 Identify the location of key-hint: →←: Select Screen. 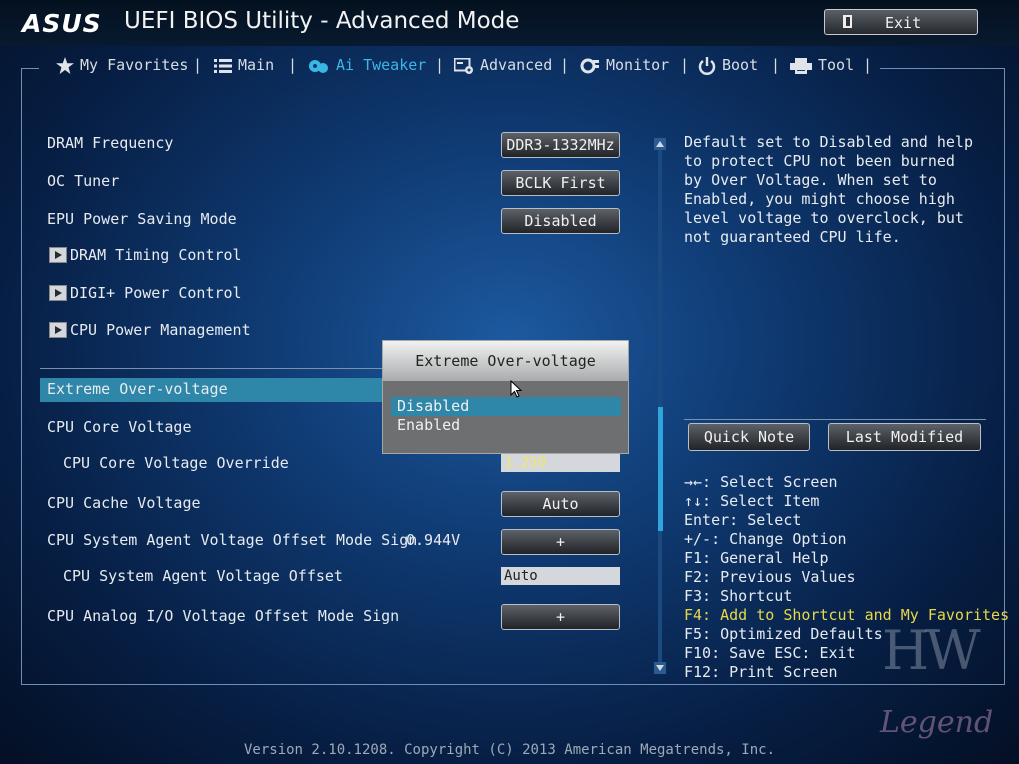
(761, 482).